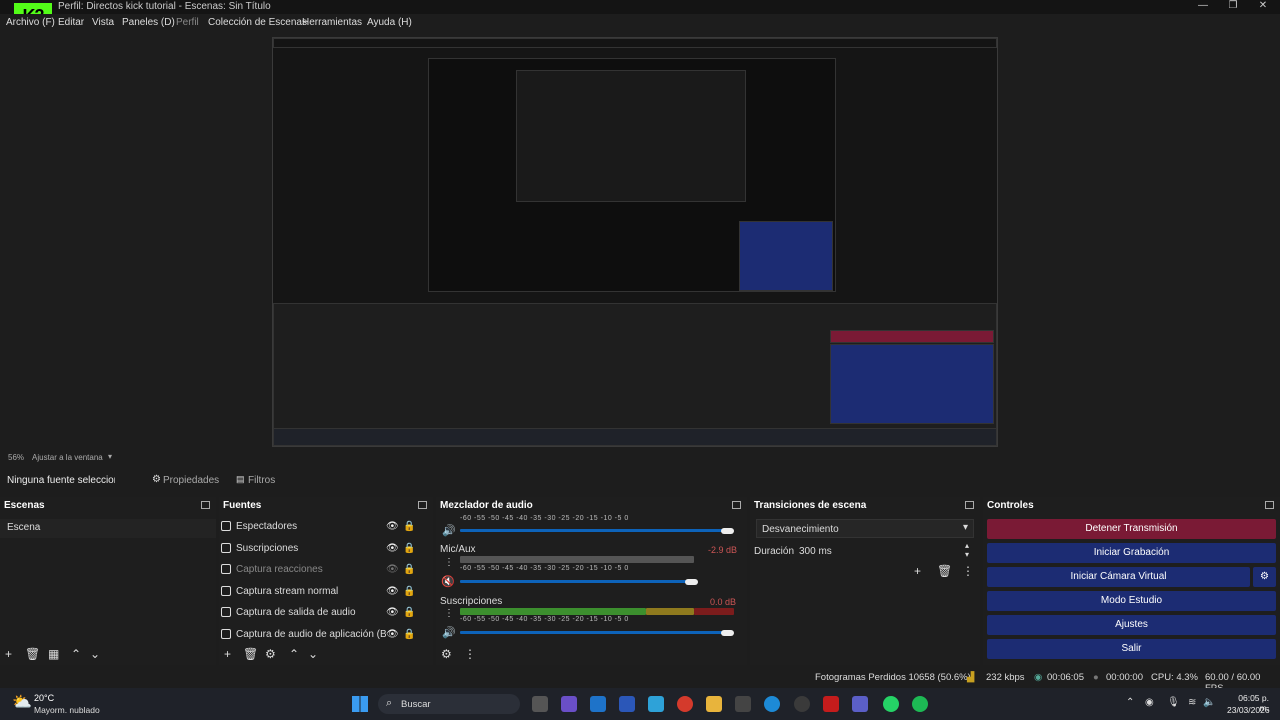 The width and height of the screenshot is (1280, 720). I want to click on duration-spinbox: 300 ms ▴ ▾, so click(885, 551).